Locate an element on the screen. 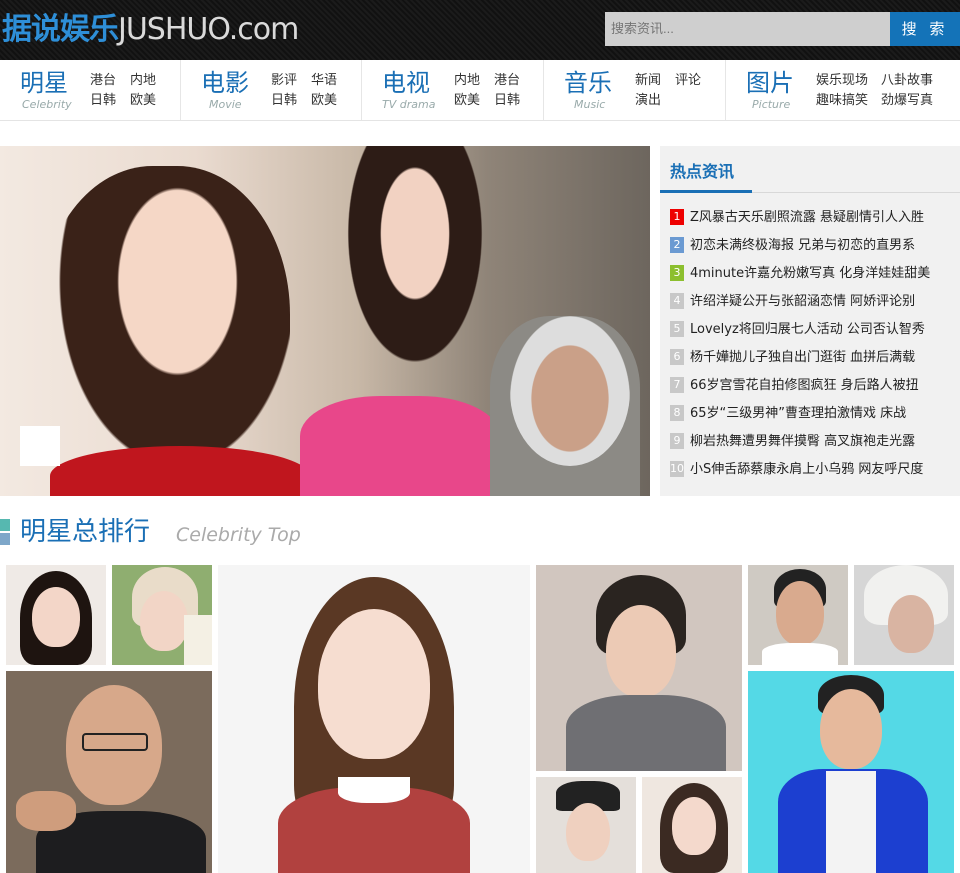 The width and height of the screenshot is (960, 873). list-item: 10 小S伸舌舔蔡康永肩上小乌鸦 网友呼尺度 is located at coordinates (815, 472).